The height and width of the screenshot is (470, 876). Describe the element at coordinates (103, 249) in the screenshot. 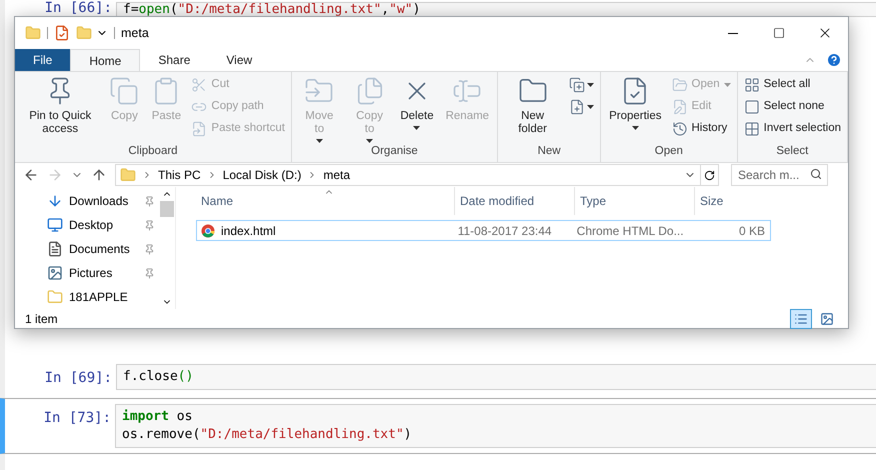

I see `nav-item: Documents` at that location.